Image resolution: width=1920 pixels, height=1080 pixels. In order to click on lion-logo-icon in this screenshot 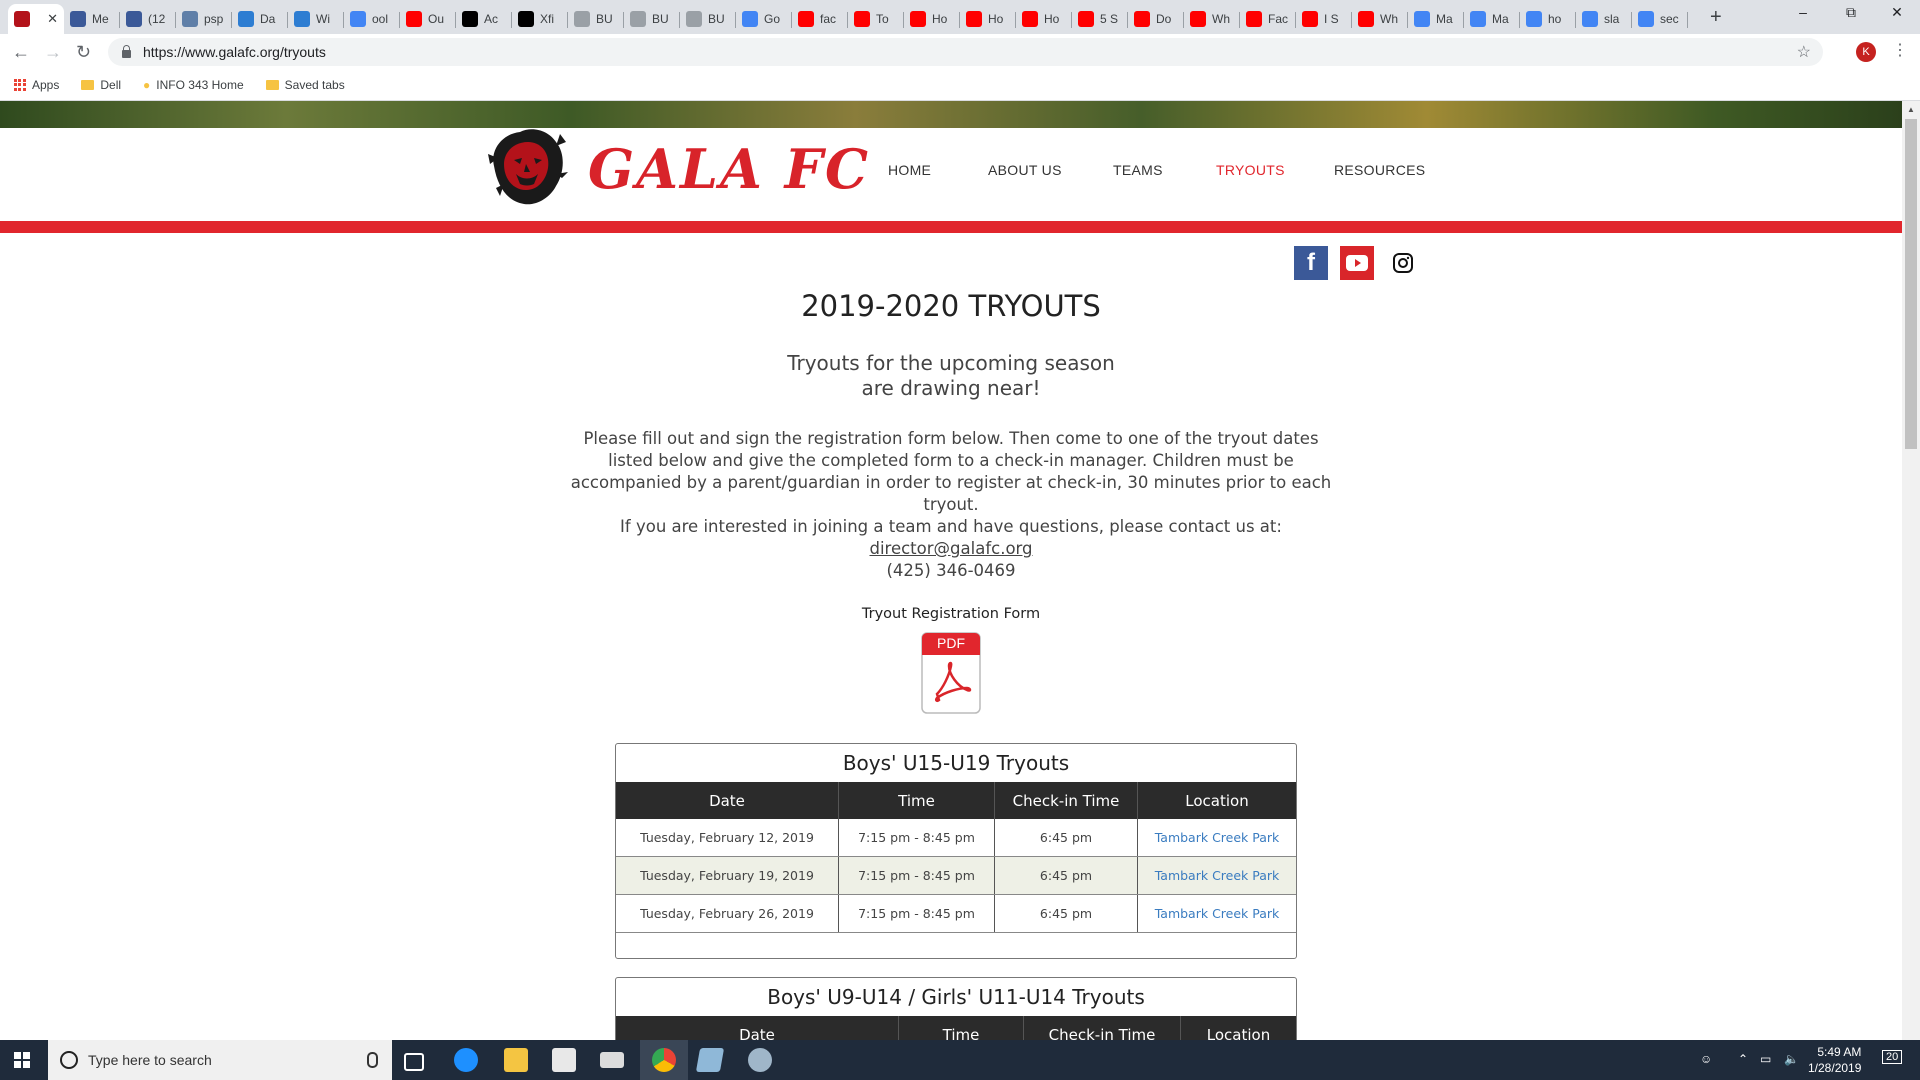, I will do `click(527, 166)`.